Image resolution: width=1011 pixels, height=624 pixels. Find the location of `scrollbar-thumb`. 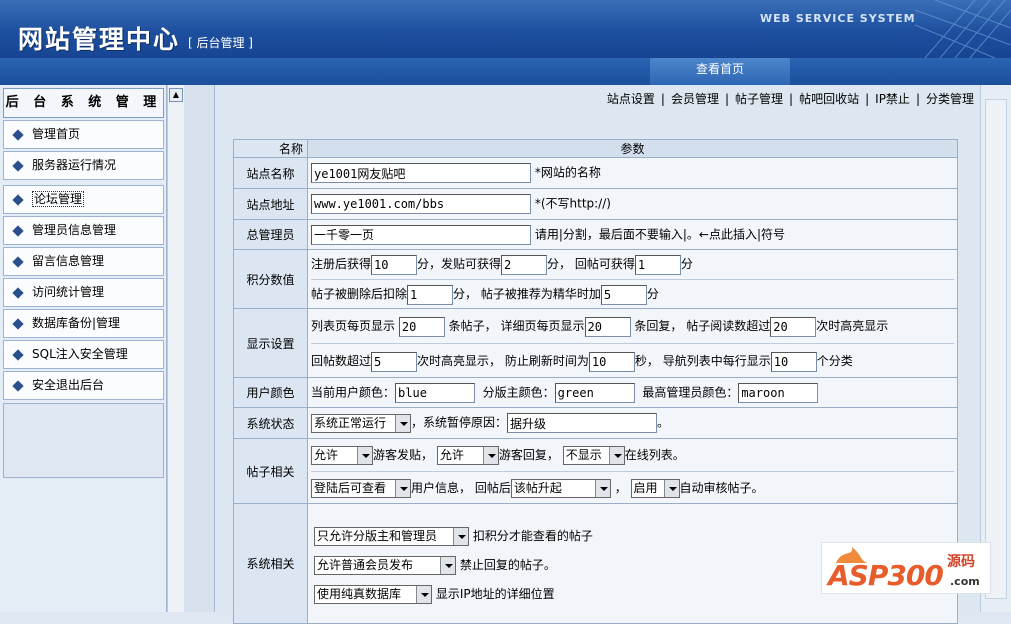

scrollbar-thumb is located at coordinates (996, 349).